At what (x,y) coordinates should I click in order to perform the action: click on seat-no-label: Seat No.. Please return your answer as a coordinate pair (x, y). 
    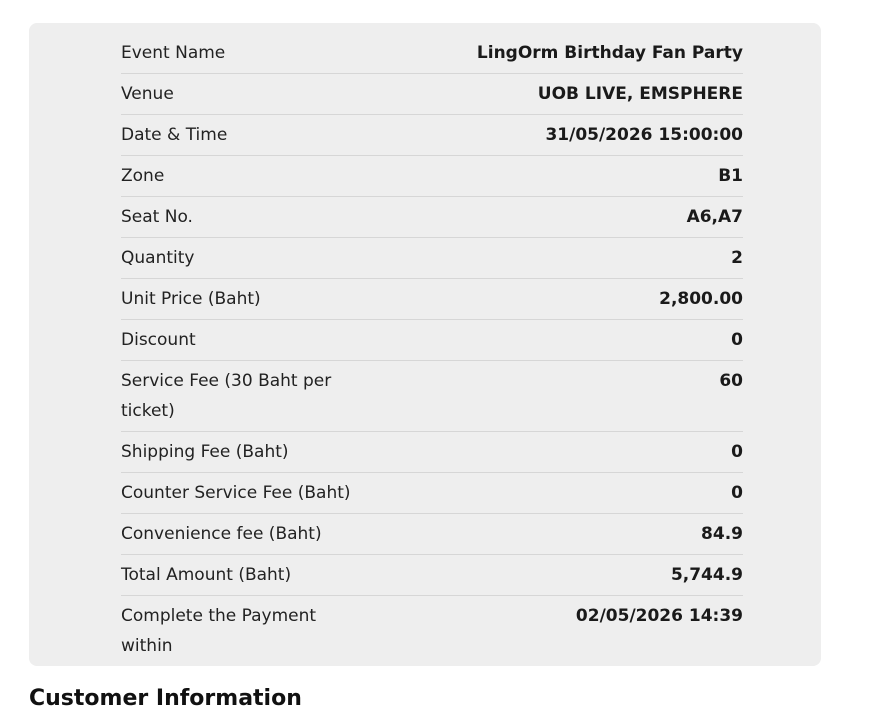
    Looking at the image, I should click on (157, 217).